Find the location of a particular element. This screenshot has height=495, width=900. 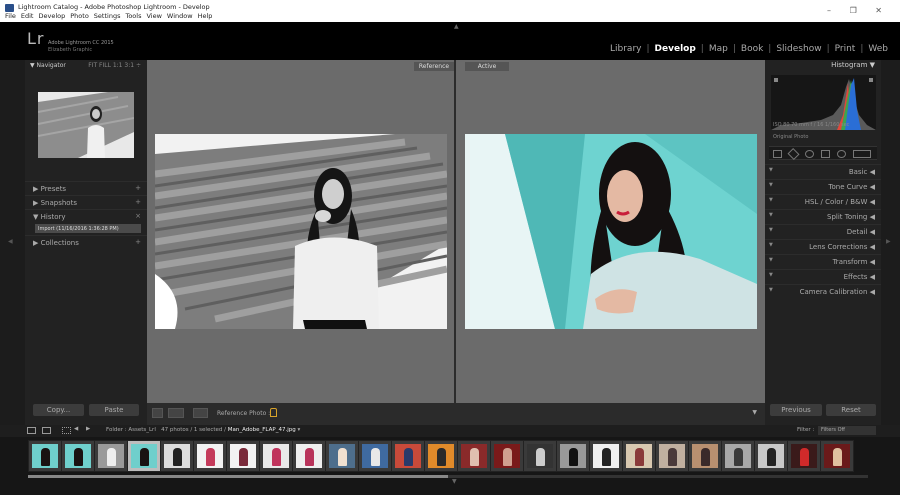

previous-button: Previous is located at coordinates (796, 410).